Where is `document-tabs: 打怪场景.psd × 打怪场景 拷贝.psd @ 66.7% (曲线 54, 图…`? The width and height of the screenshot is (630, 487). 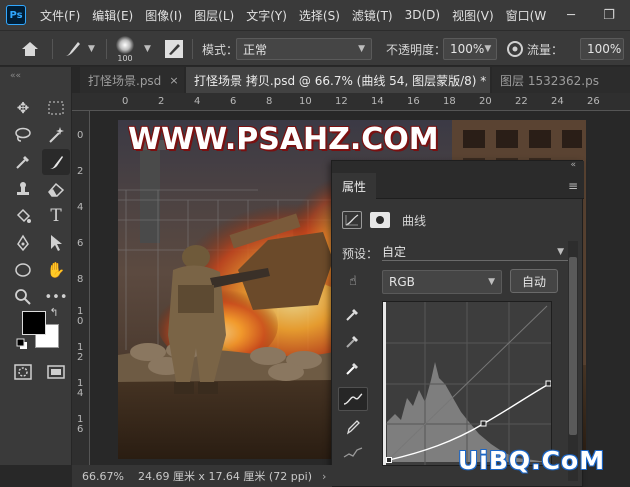
document-tabs: 打怪场景.psd × 打怪场景 拷贝.psd @ 66.7% (曲线 54, 图… is located at coordinates (351, 80).